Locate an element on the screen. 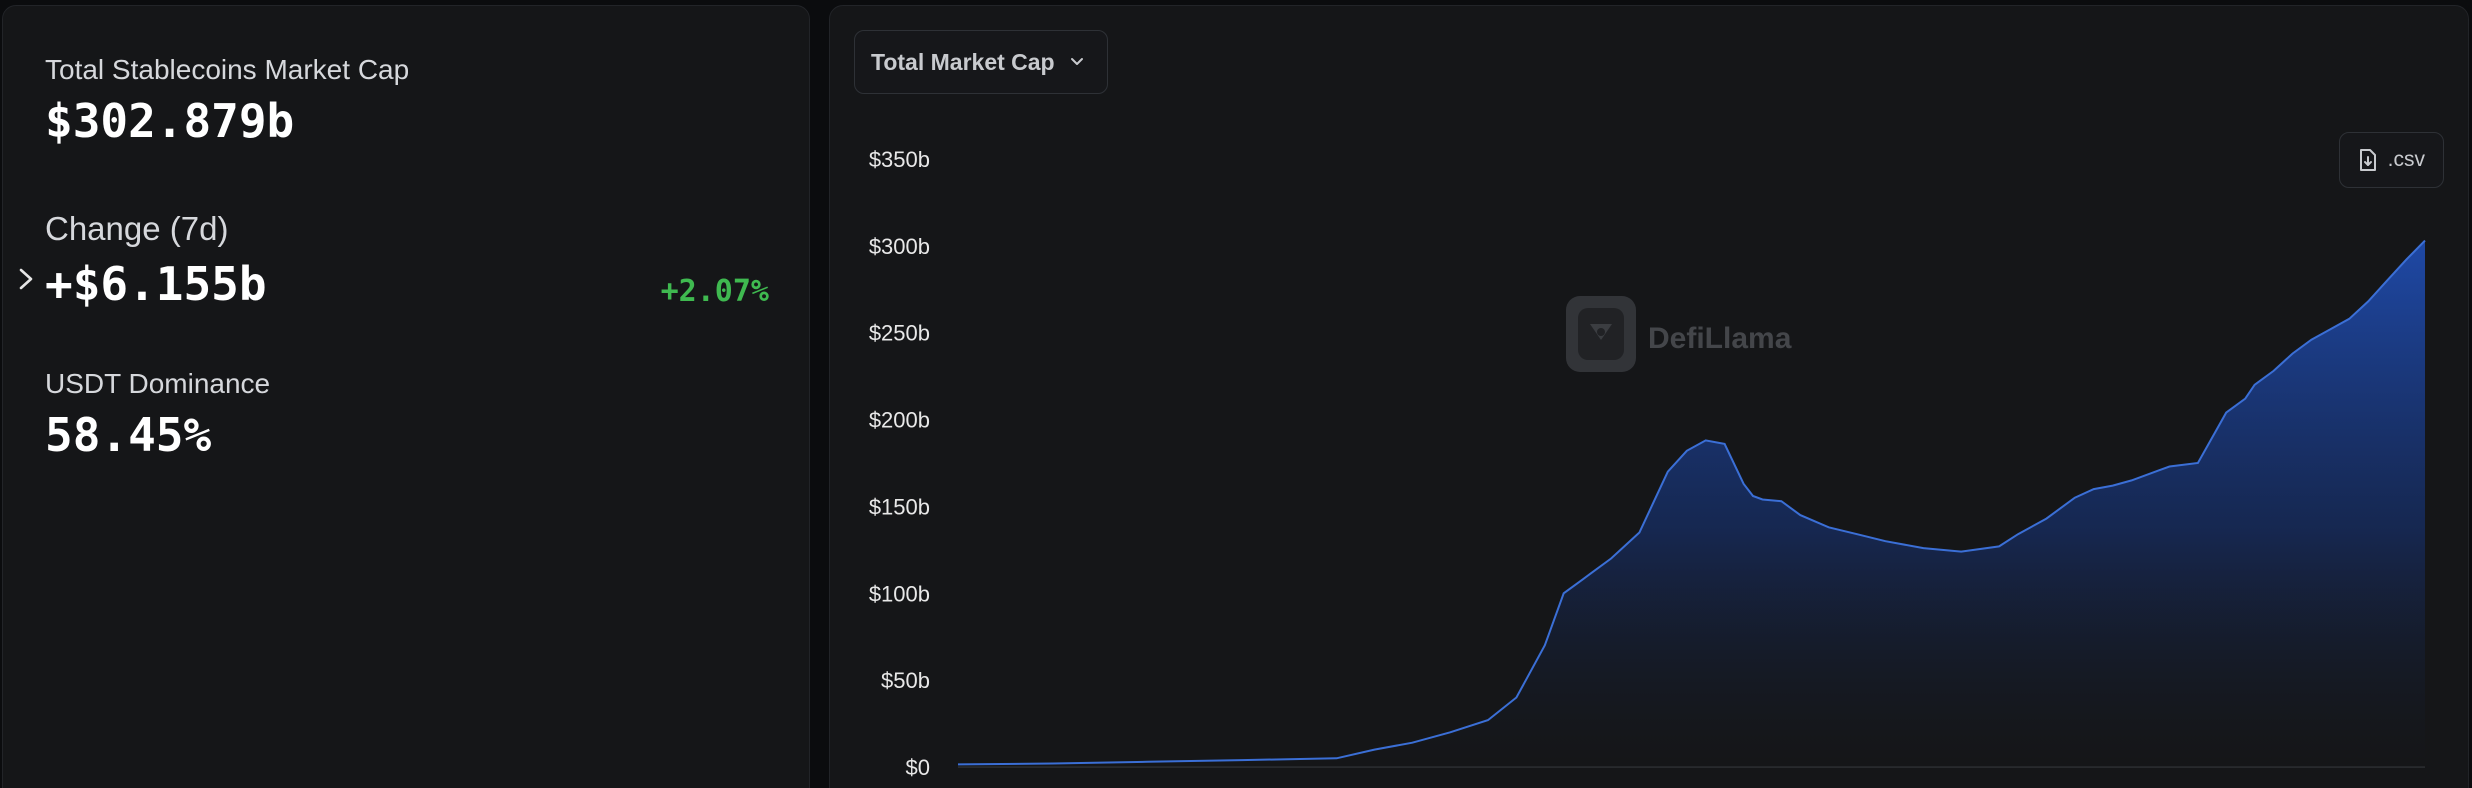 The height and width of the screenshot is (788, 2472). change-7d-stat: Change (7d) +$6.155b is located at coordinates (156, 259).